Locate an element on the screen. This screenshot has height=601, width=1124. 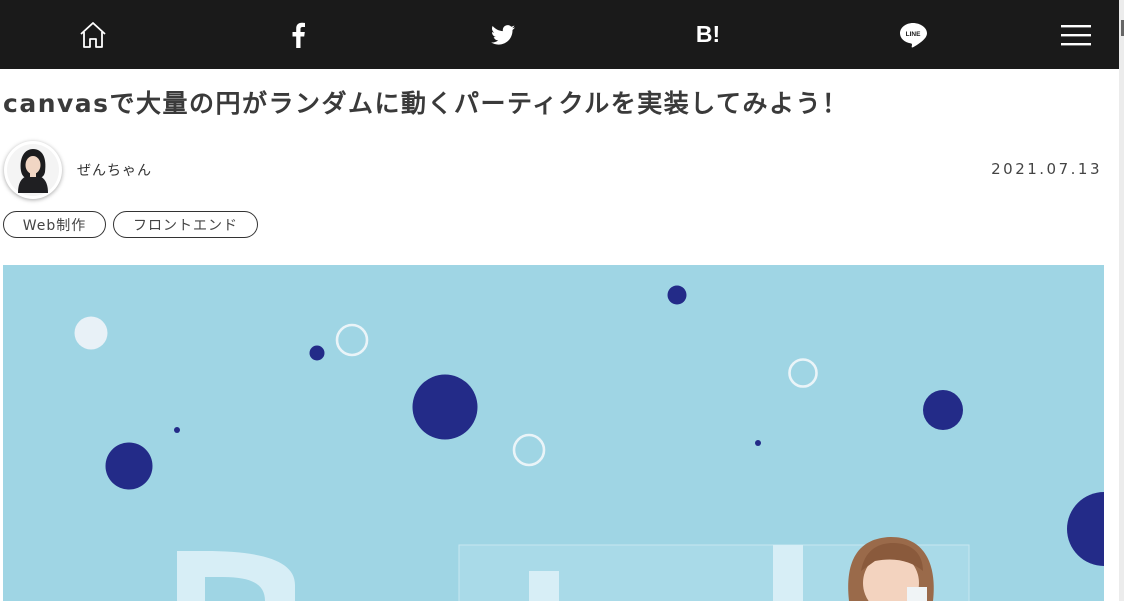
author-avatar is located at coordinates (33, 170).